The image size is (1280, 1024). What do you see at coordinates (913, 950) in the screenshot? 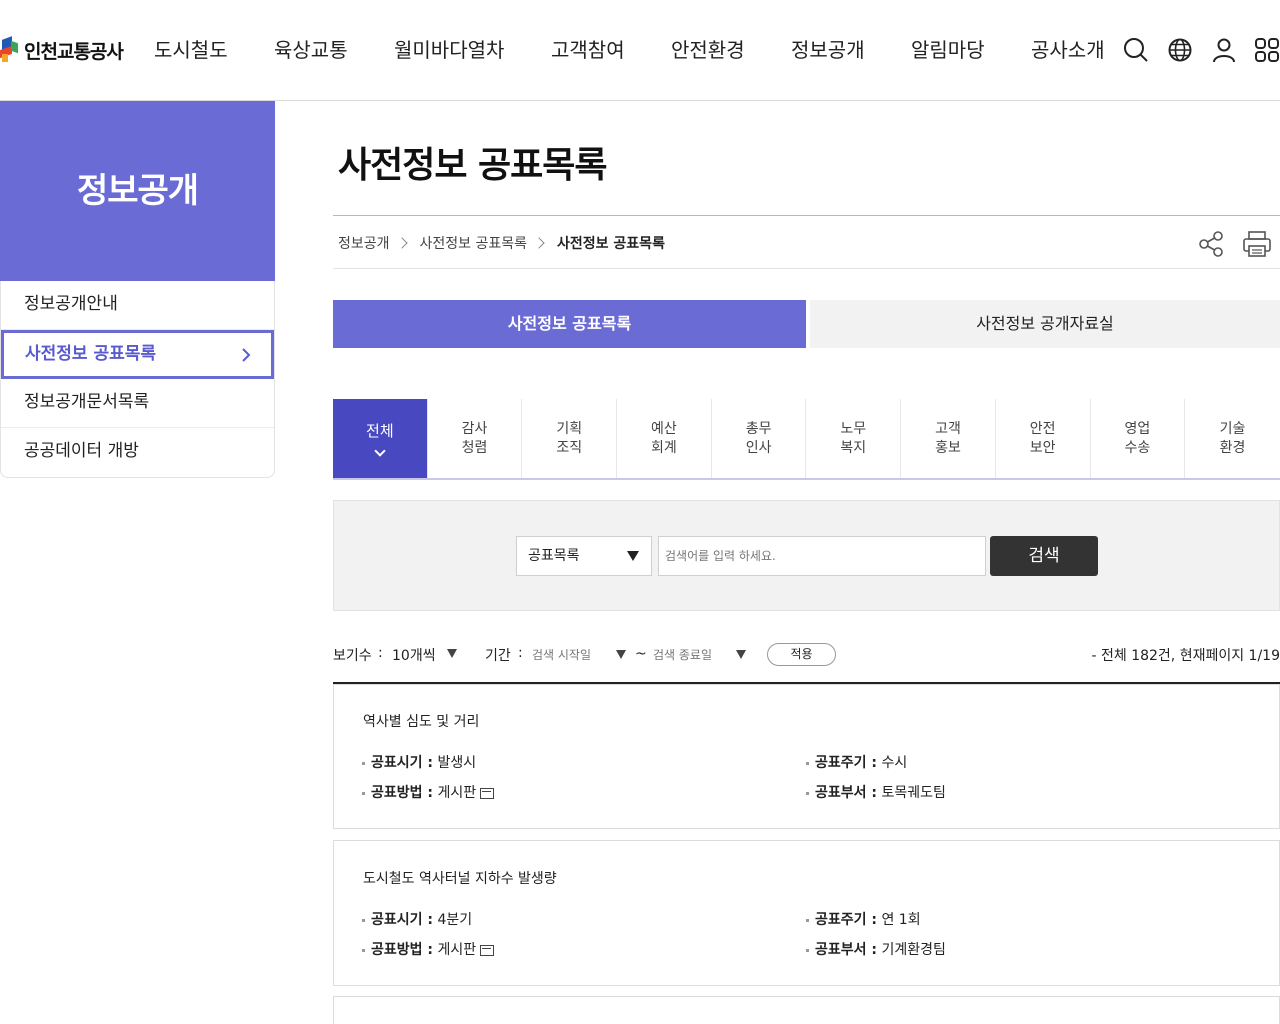
I see `field-value: 기계환경팀` at bounding box center [913, 950].